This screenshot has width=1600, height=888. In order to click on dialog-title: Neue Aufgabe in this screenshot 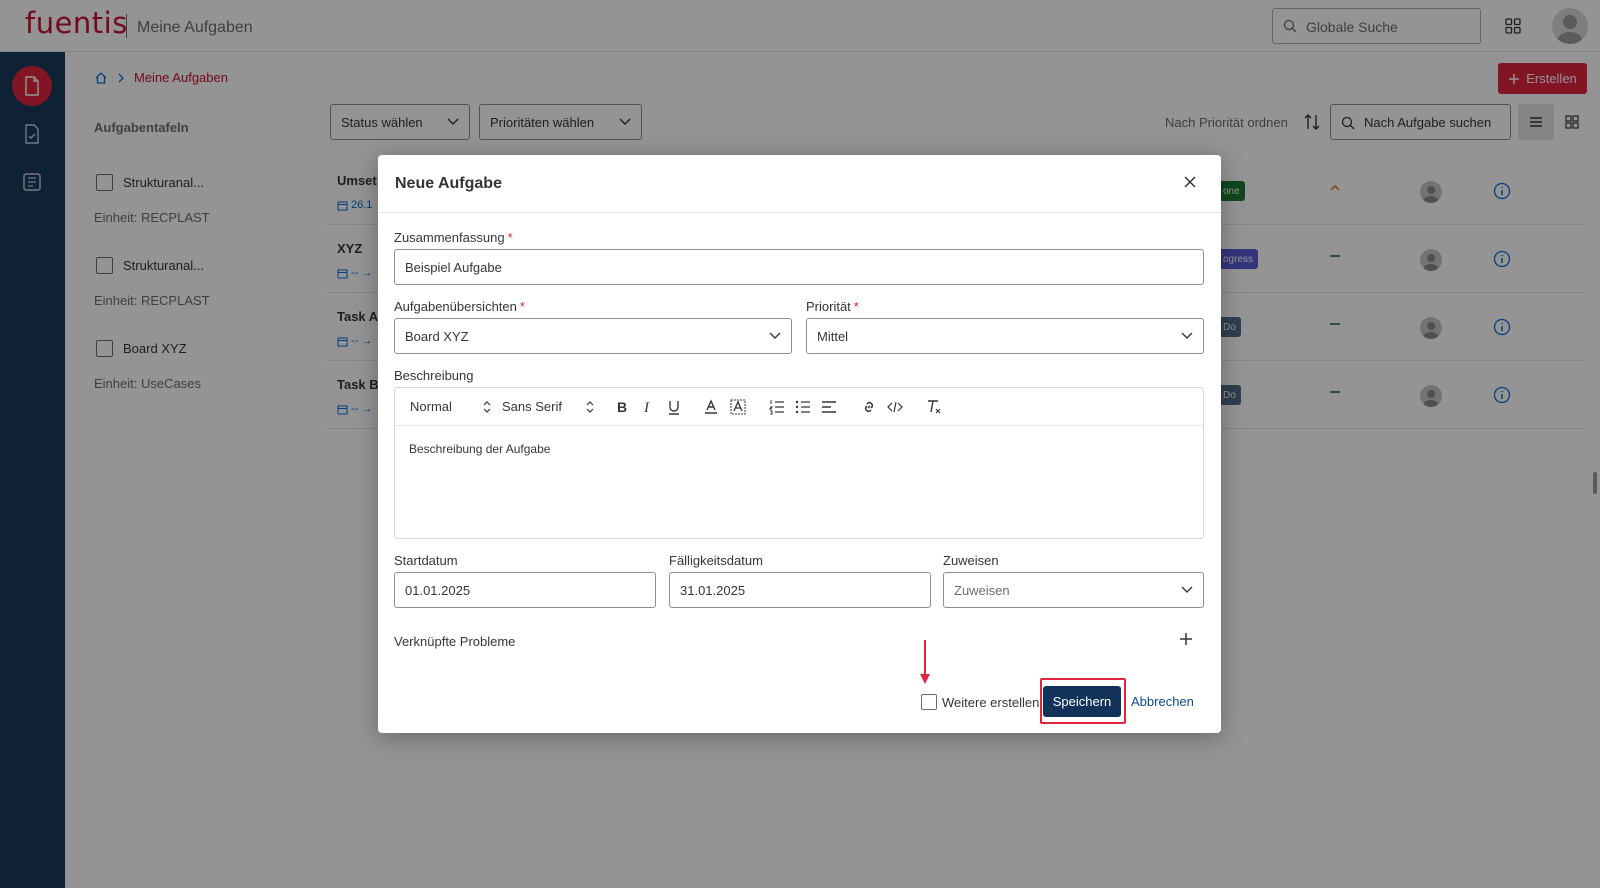, I will do `click(448, 183)`.